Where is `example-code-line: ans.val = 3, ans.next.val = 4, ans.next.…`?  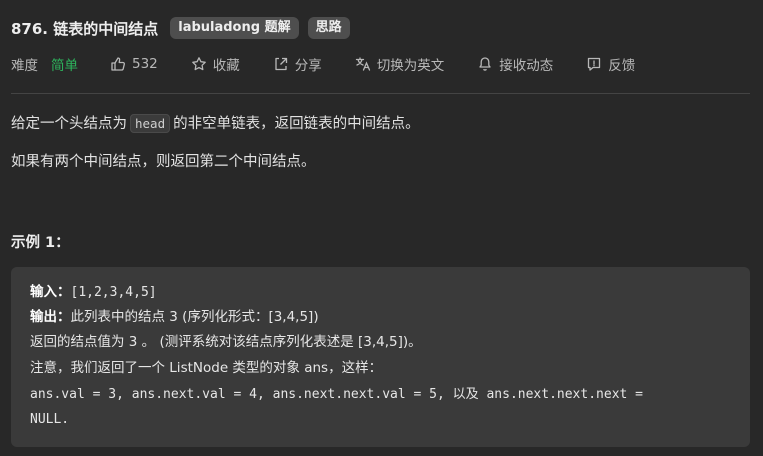
example-code-line: ans.val = 3, ans.next.val = 4, ans.next.… is located at coordinates (336, 394).